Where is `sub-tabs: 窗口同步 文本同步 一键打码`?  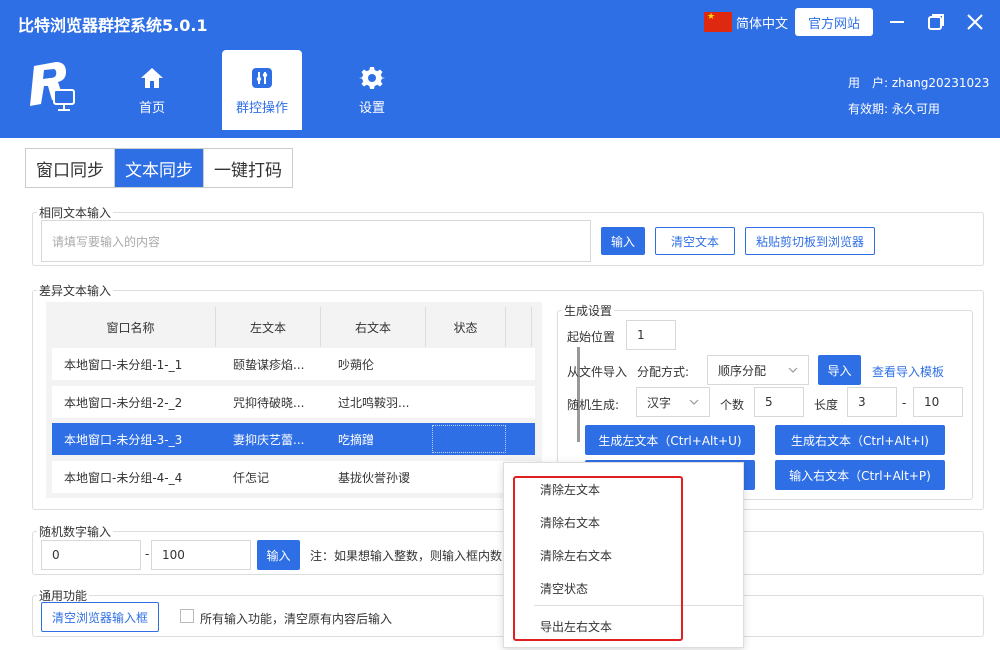
sub-tabs: 窗口同步 文本同步 一键打码 is located at coordinates (159, 168).